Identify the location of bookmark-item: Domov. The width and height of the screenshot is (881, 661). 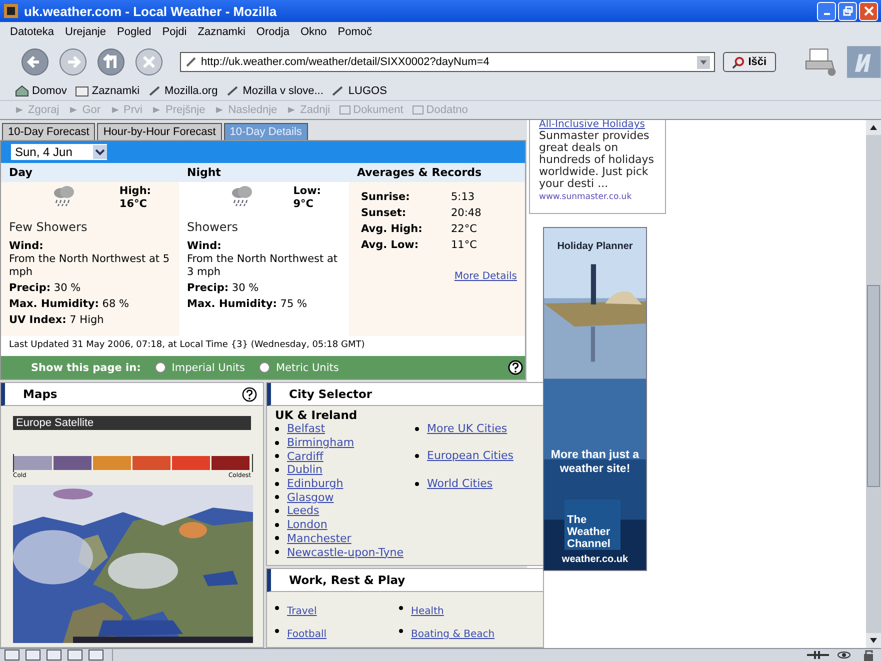
(41, 91).